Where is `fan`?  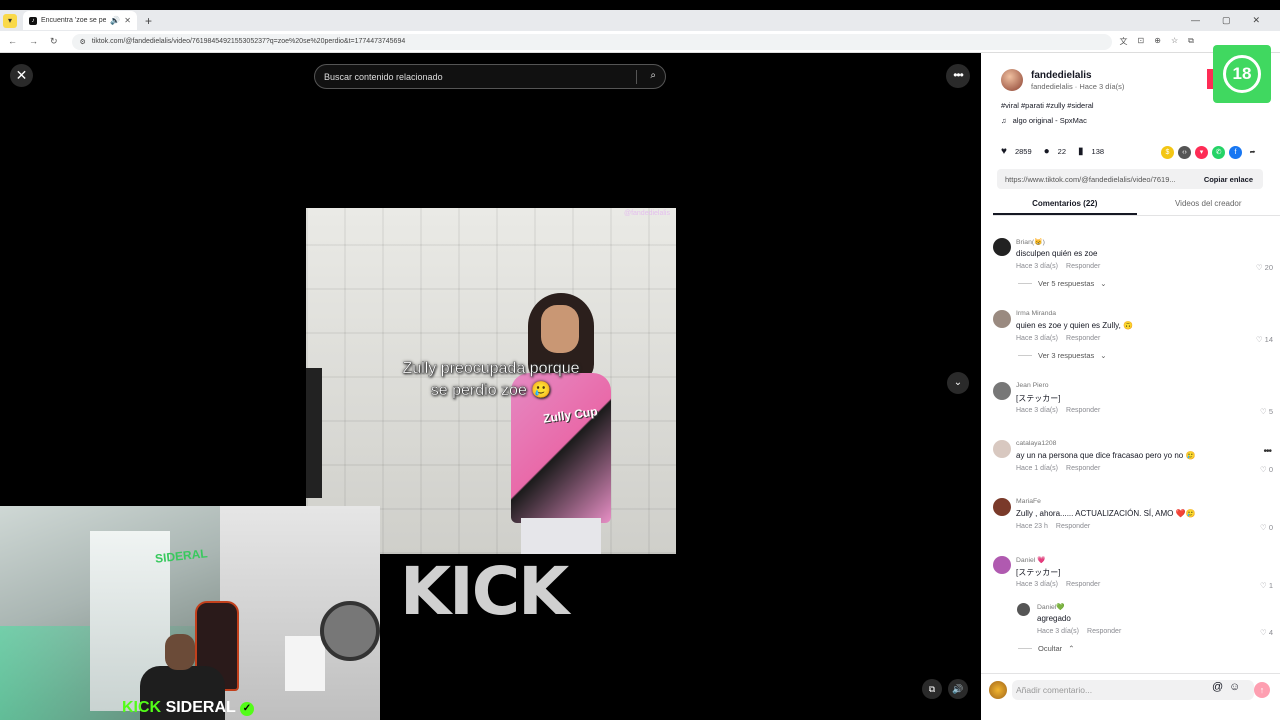
fan is located at coordinates (350, 631).